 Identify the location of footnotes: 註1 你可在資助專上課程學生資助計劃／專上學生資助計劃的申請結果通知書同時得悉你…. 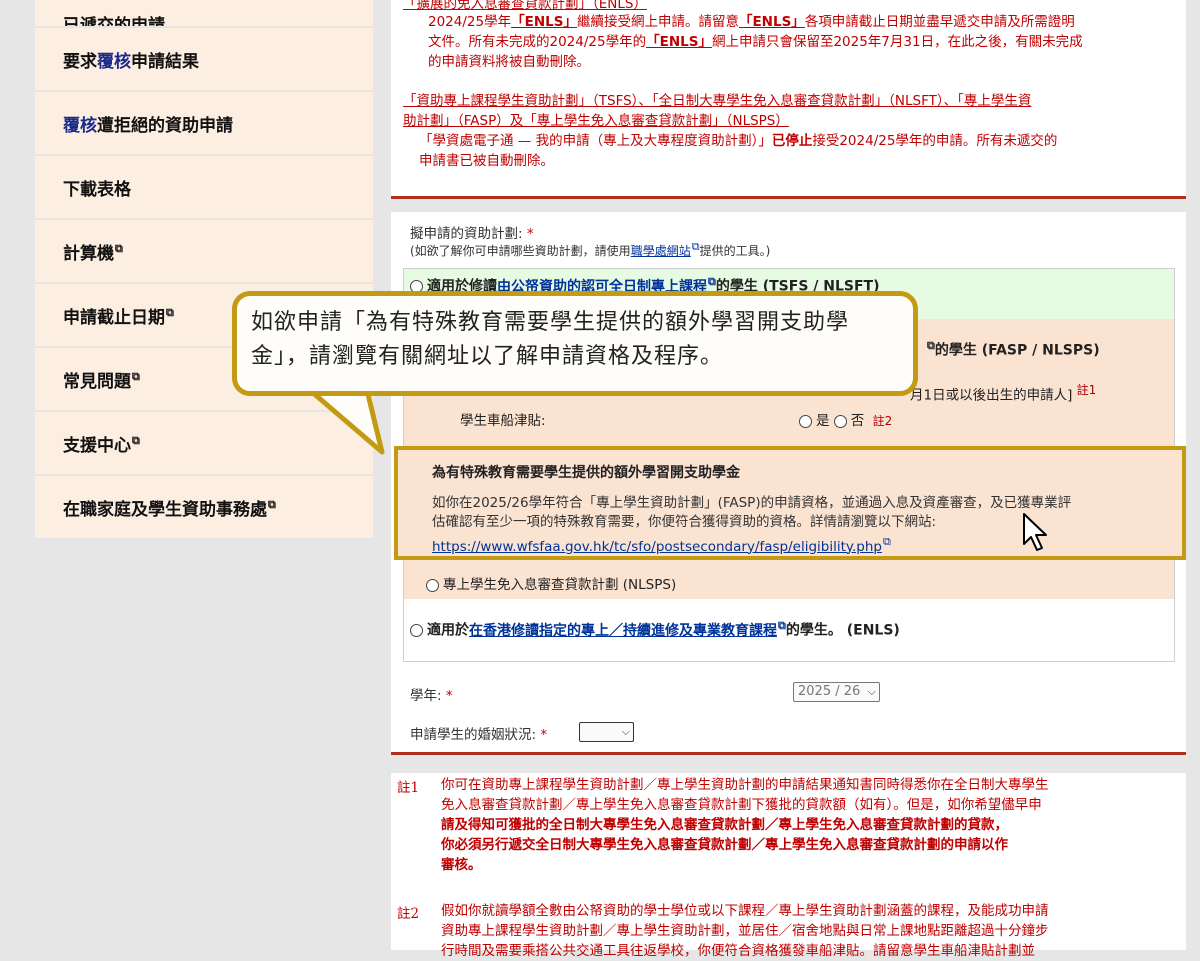
(788, 866).